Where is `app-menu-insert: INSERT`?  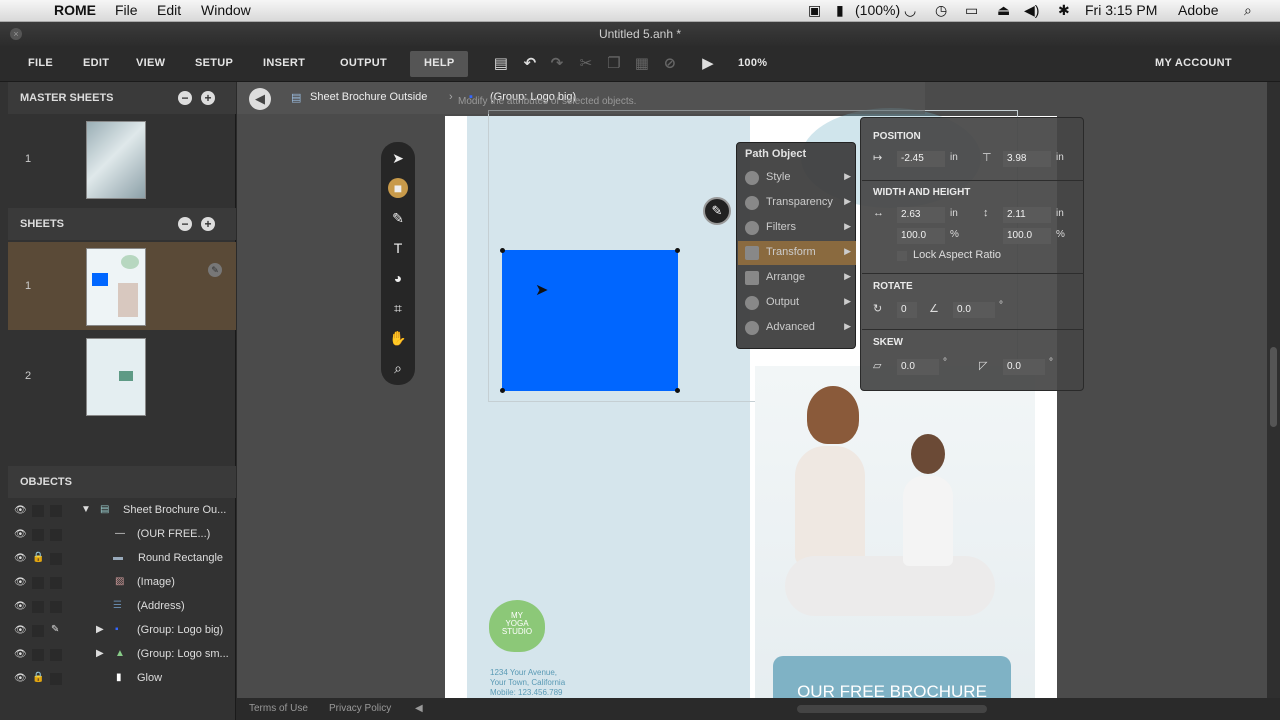 app-menu-insert: INSERT is located at coordinates (284, 63).